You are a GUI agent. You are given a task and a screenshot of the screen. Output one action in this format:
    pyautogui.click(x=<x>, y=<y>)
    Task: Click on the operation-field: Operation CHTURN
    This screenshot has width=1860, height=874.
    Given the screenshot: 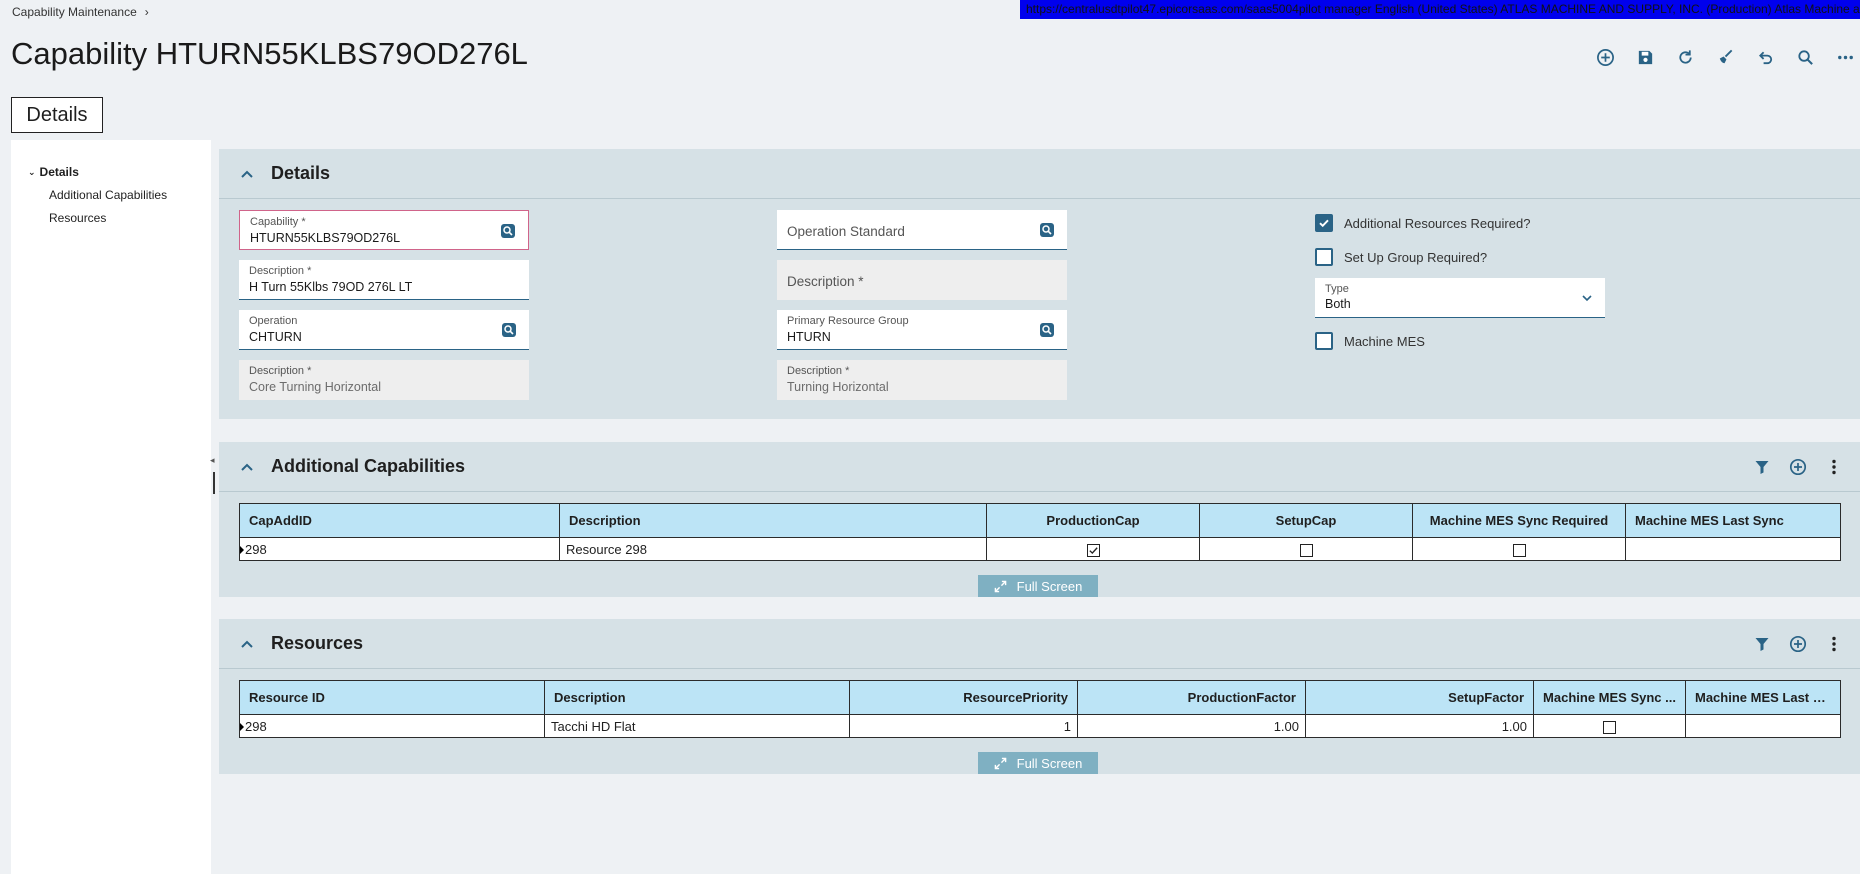 What is the action you would take?
    pyautogui.click(x=384, y=330)
    